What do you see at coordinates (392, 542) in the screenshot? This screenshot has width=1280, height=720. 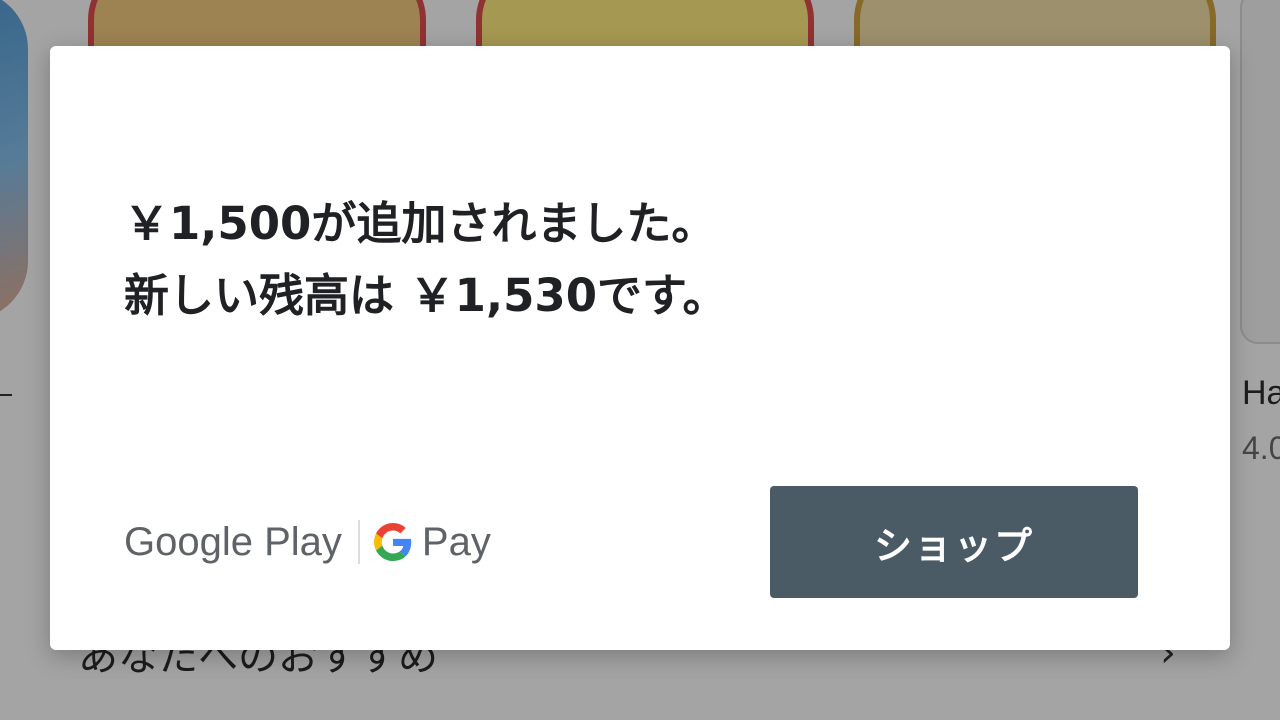 I see `google-g-icon` at bounding box center [392, 542].